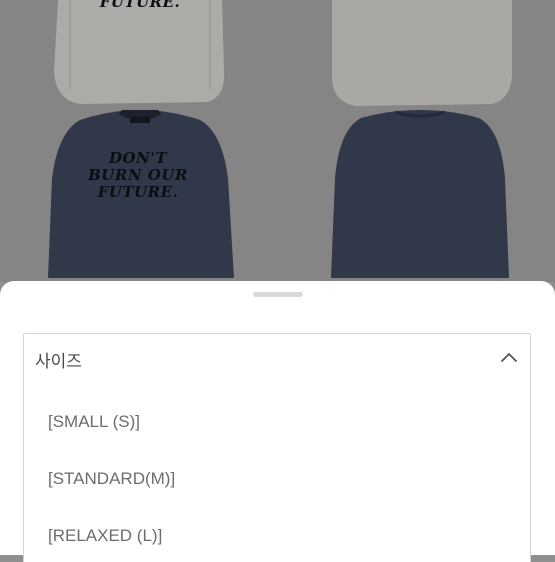  What do you see at coordinates (278, 294) in the screenshot?
I see `sheet-drag-handle` at bounding box center [278, 294].